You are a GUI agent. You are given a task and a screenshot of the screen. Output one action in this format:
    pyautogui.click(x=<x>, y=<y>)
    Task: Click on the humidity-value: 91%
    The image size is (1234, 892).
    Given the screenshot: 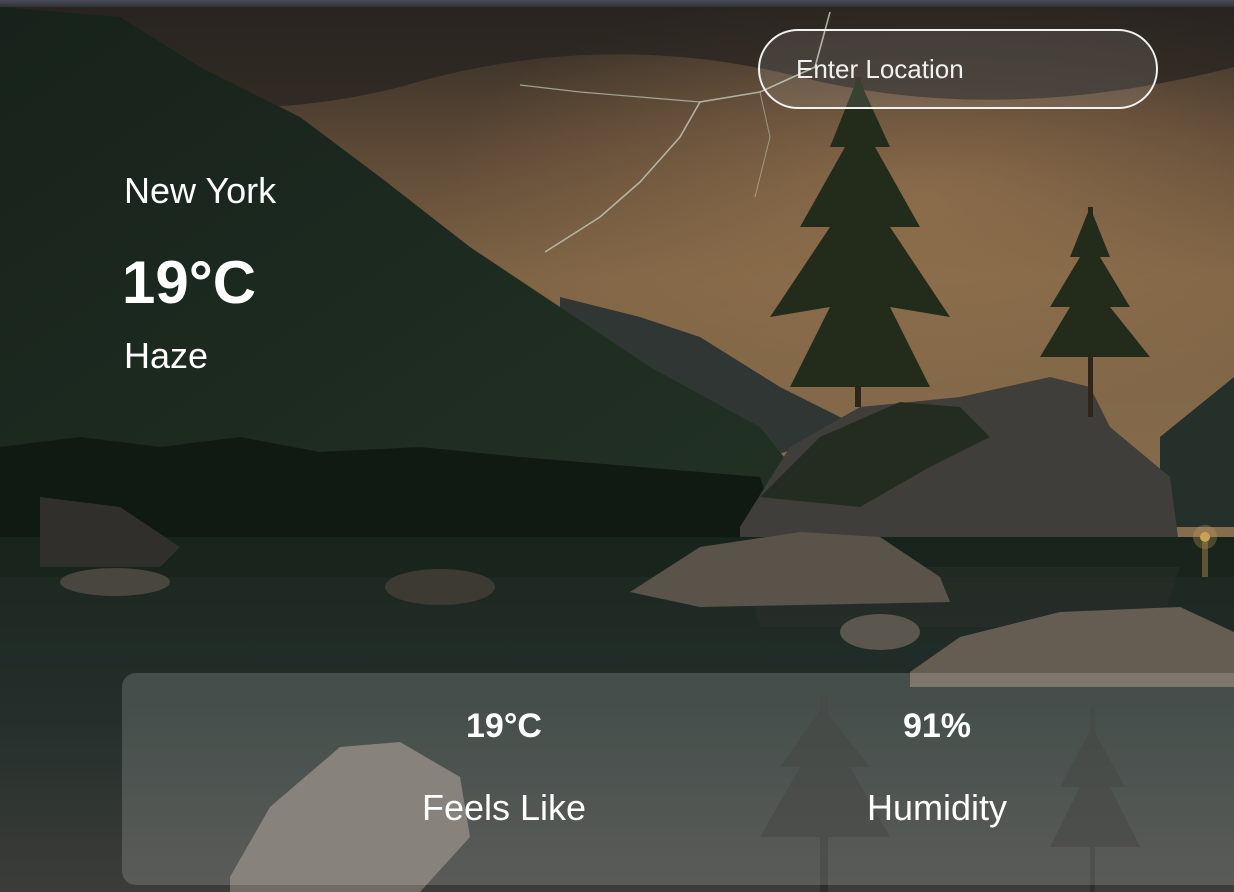 What is the action you would take?
    pyautogui.click(x=937, y=726)
    